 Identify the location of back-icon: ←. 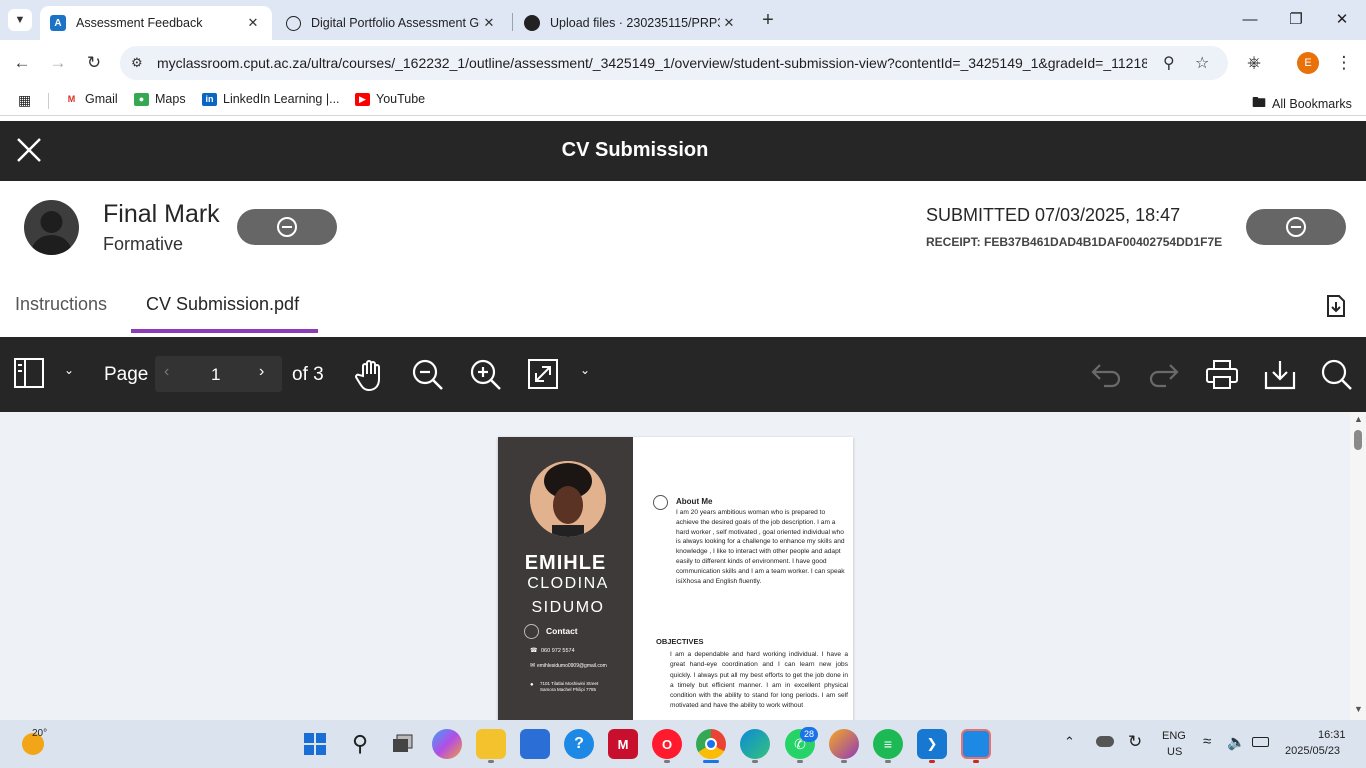
(22, 63).